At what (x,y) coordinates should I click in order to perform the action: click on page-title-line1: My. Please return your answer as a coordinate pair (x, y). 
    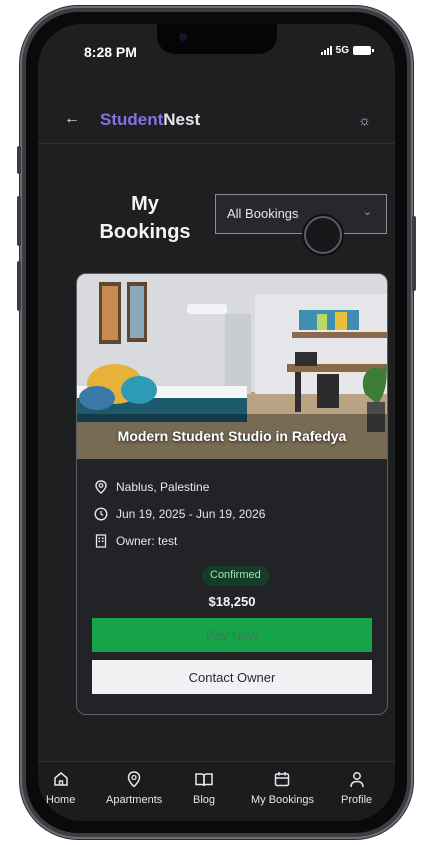
    Looking at the image, I should click on (145, 204).